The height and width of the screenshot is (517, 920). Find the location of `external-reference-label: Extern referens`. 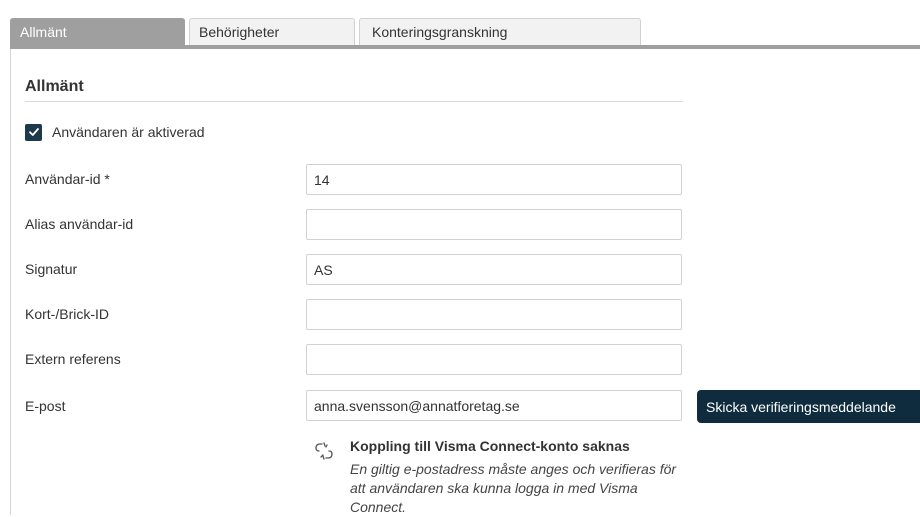

external-reference-label: Extern referens is located at coordinates (73, 359).